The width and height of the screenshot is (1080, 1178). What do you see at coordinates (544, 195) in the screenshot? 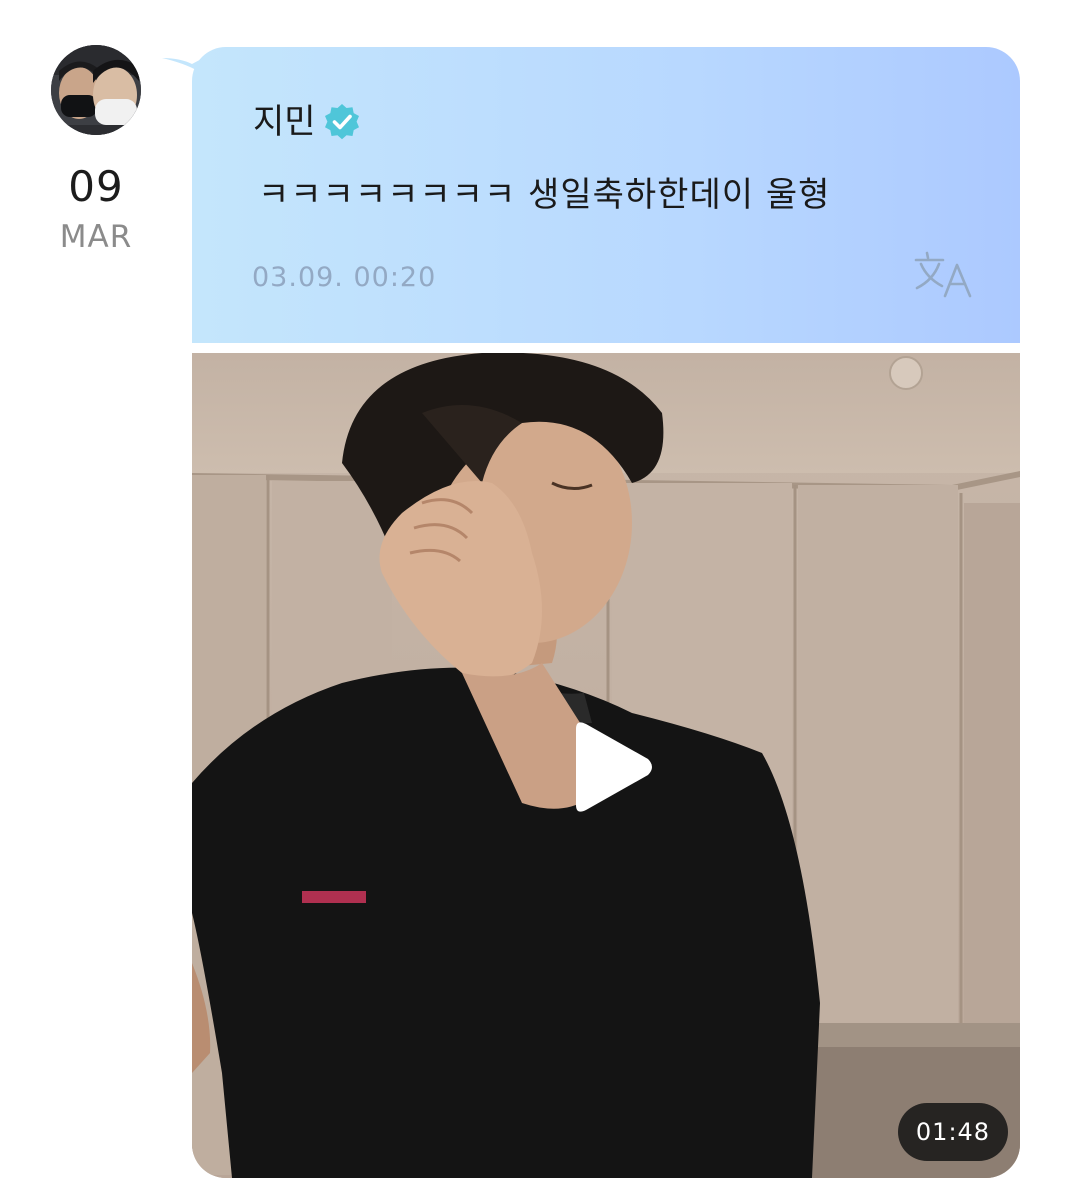
I see `message-text: ㅋㅋㅋㅋㅋㅋㅋㅋ 생일축하한데이 울형` at bounding box center [544, 195].